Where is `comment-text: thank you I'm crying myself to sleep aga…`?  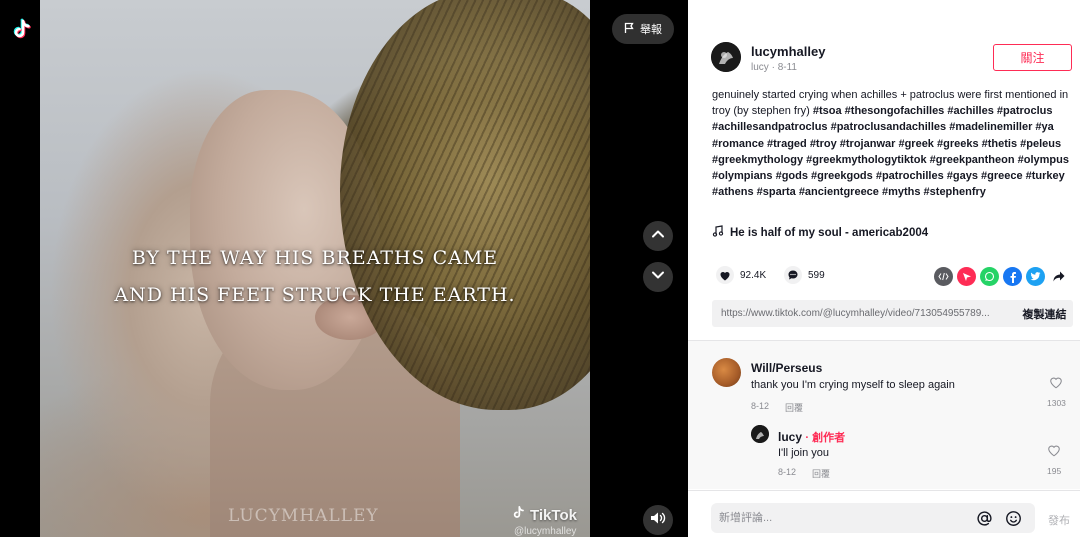 comment-text: thank you I'm crying myself to sleep aga… is located at coordinates (853, 385).